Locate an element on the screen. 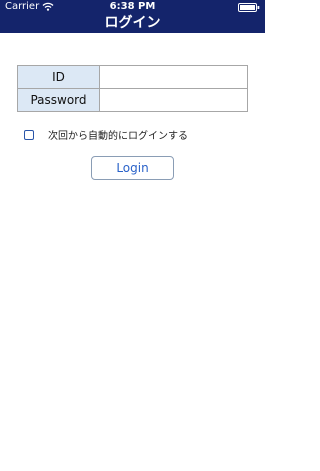 The height and width of the screenshot is (471, 320). password-row: Password is located at coordinates (132, 100).